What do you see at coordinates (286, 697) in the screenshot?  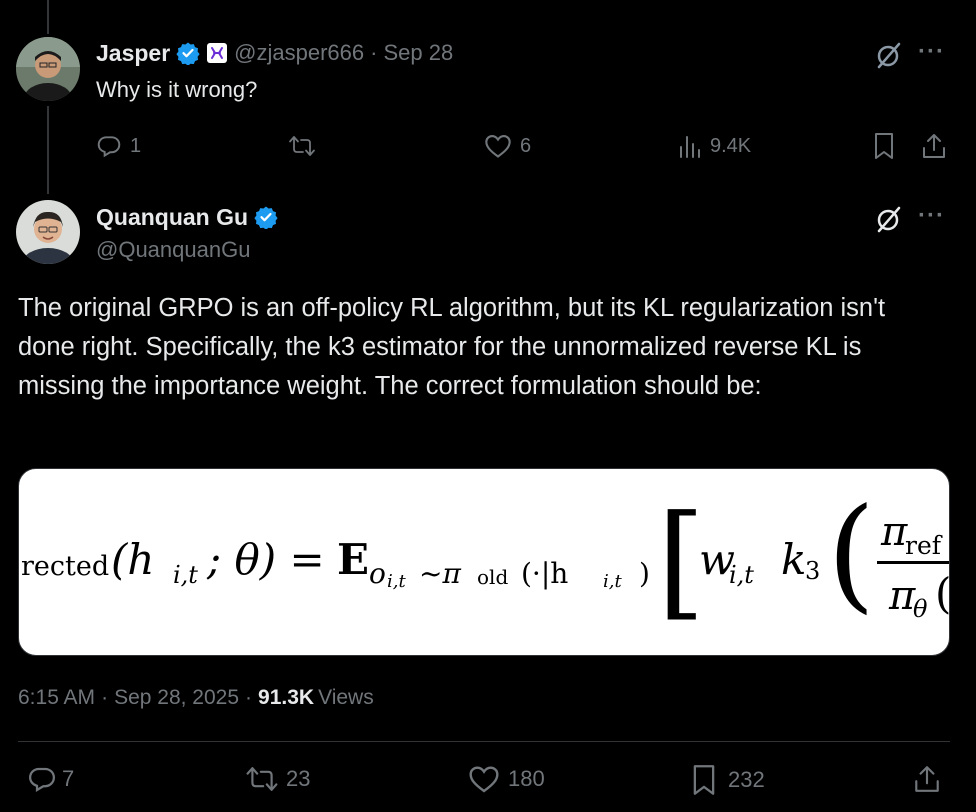 I see `views-count: 91.3K` at bounding box center [286, 697].